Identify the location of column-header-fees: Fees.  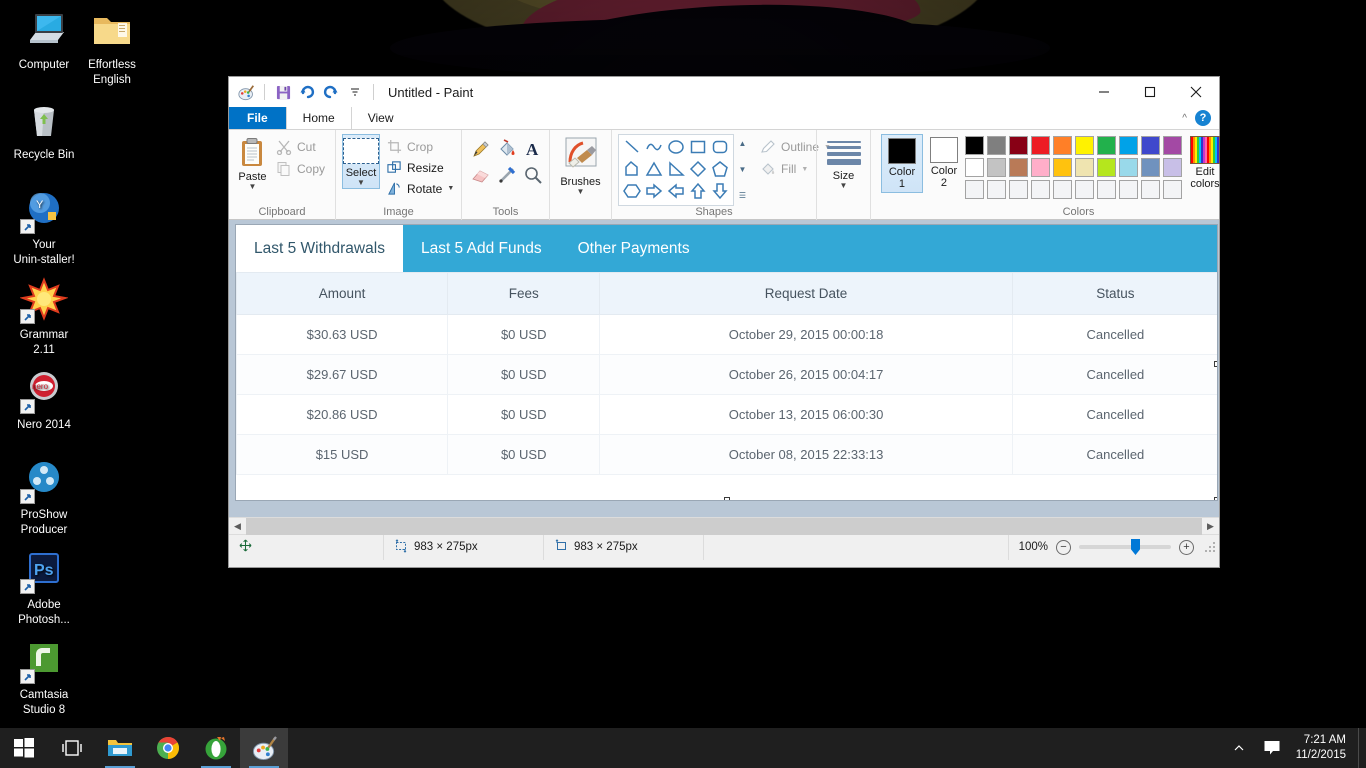
(524, 293).